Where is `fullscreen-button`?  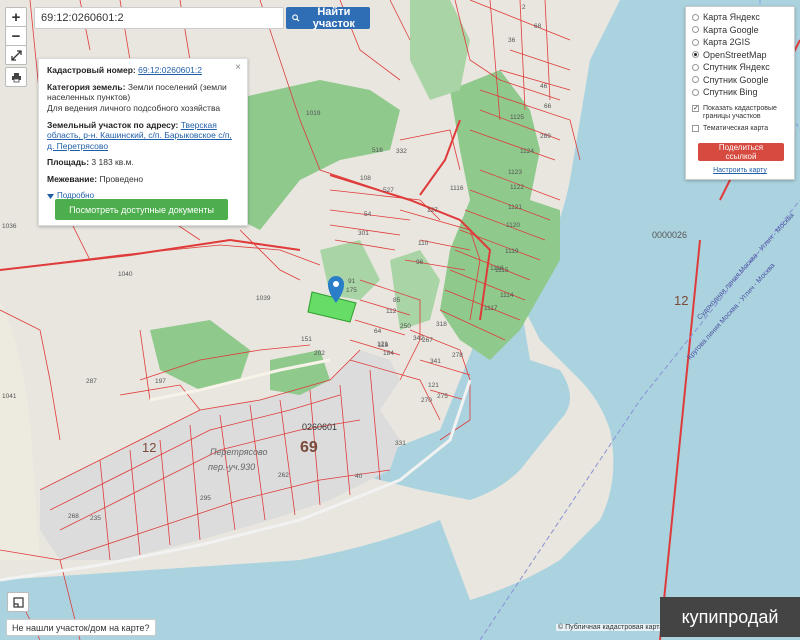
fullscreen-button is located at coordinates (16, 55).